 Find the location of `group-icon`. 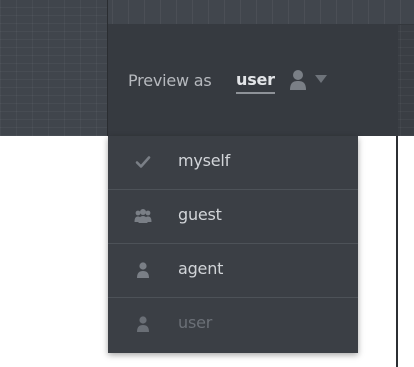

group-icon is located at coordinates (143, 216).